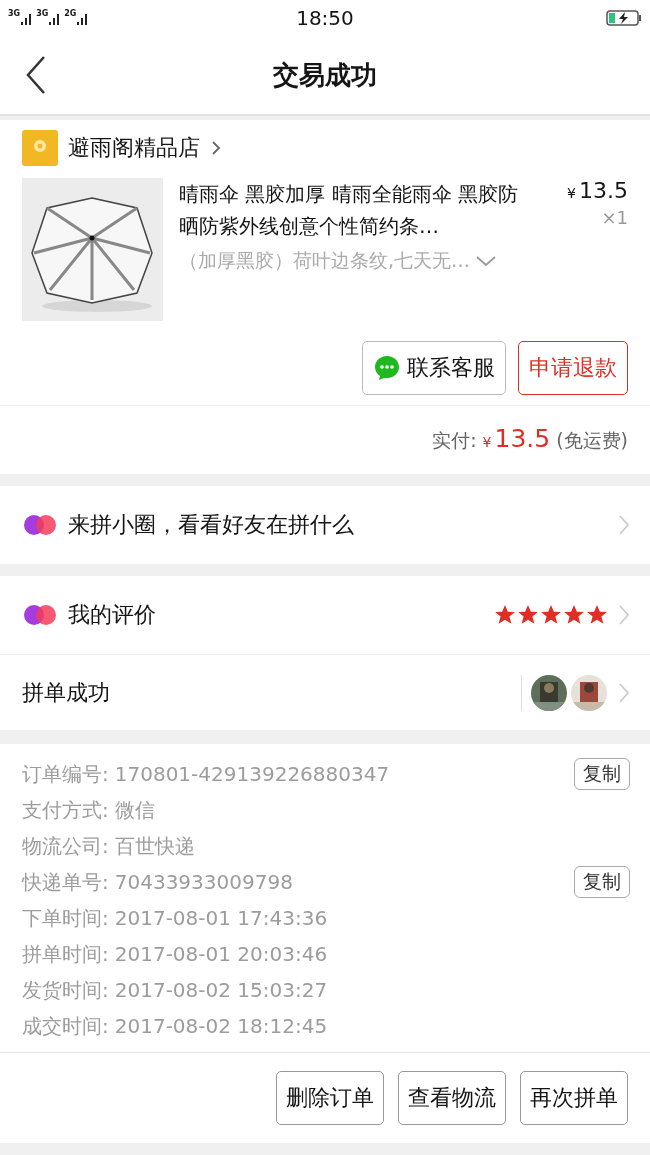 The width and height of the screenshot is (650, 1155). What do you see at coordinates (65, 954) in the screenshot?
I see `info-label: 拼单时间:` at bounding box center [65, 954].